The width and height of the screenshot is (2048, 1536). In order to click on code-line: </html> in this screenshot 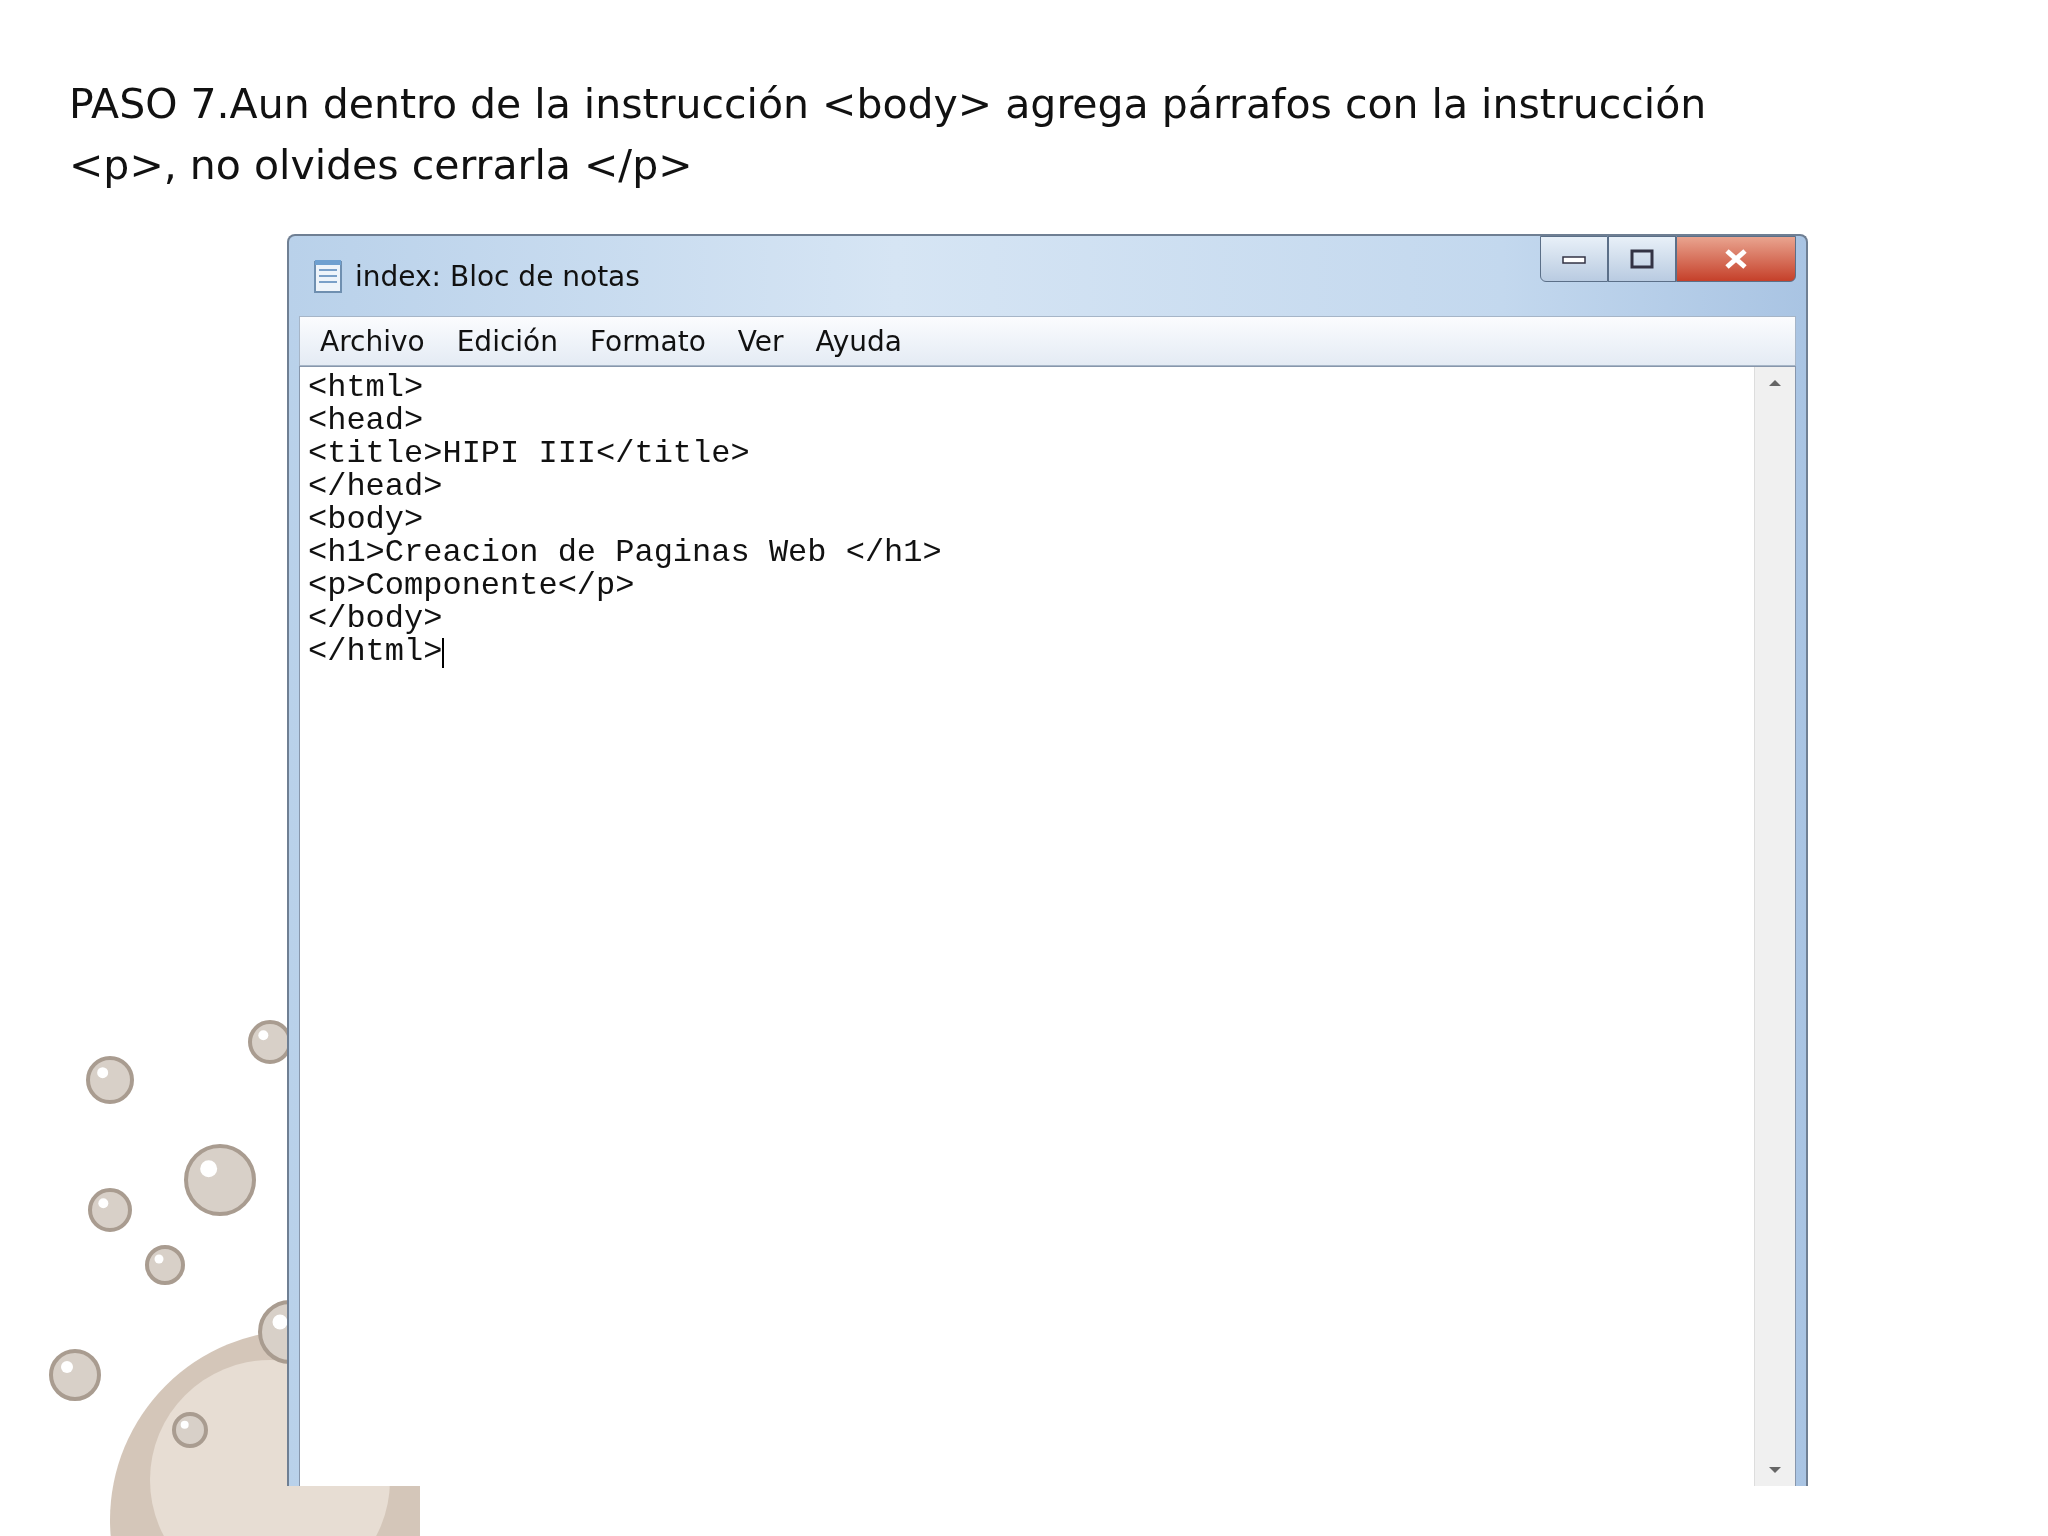, I will do `click(375, 651)`.